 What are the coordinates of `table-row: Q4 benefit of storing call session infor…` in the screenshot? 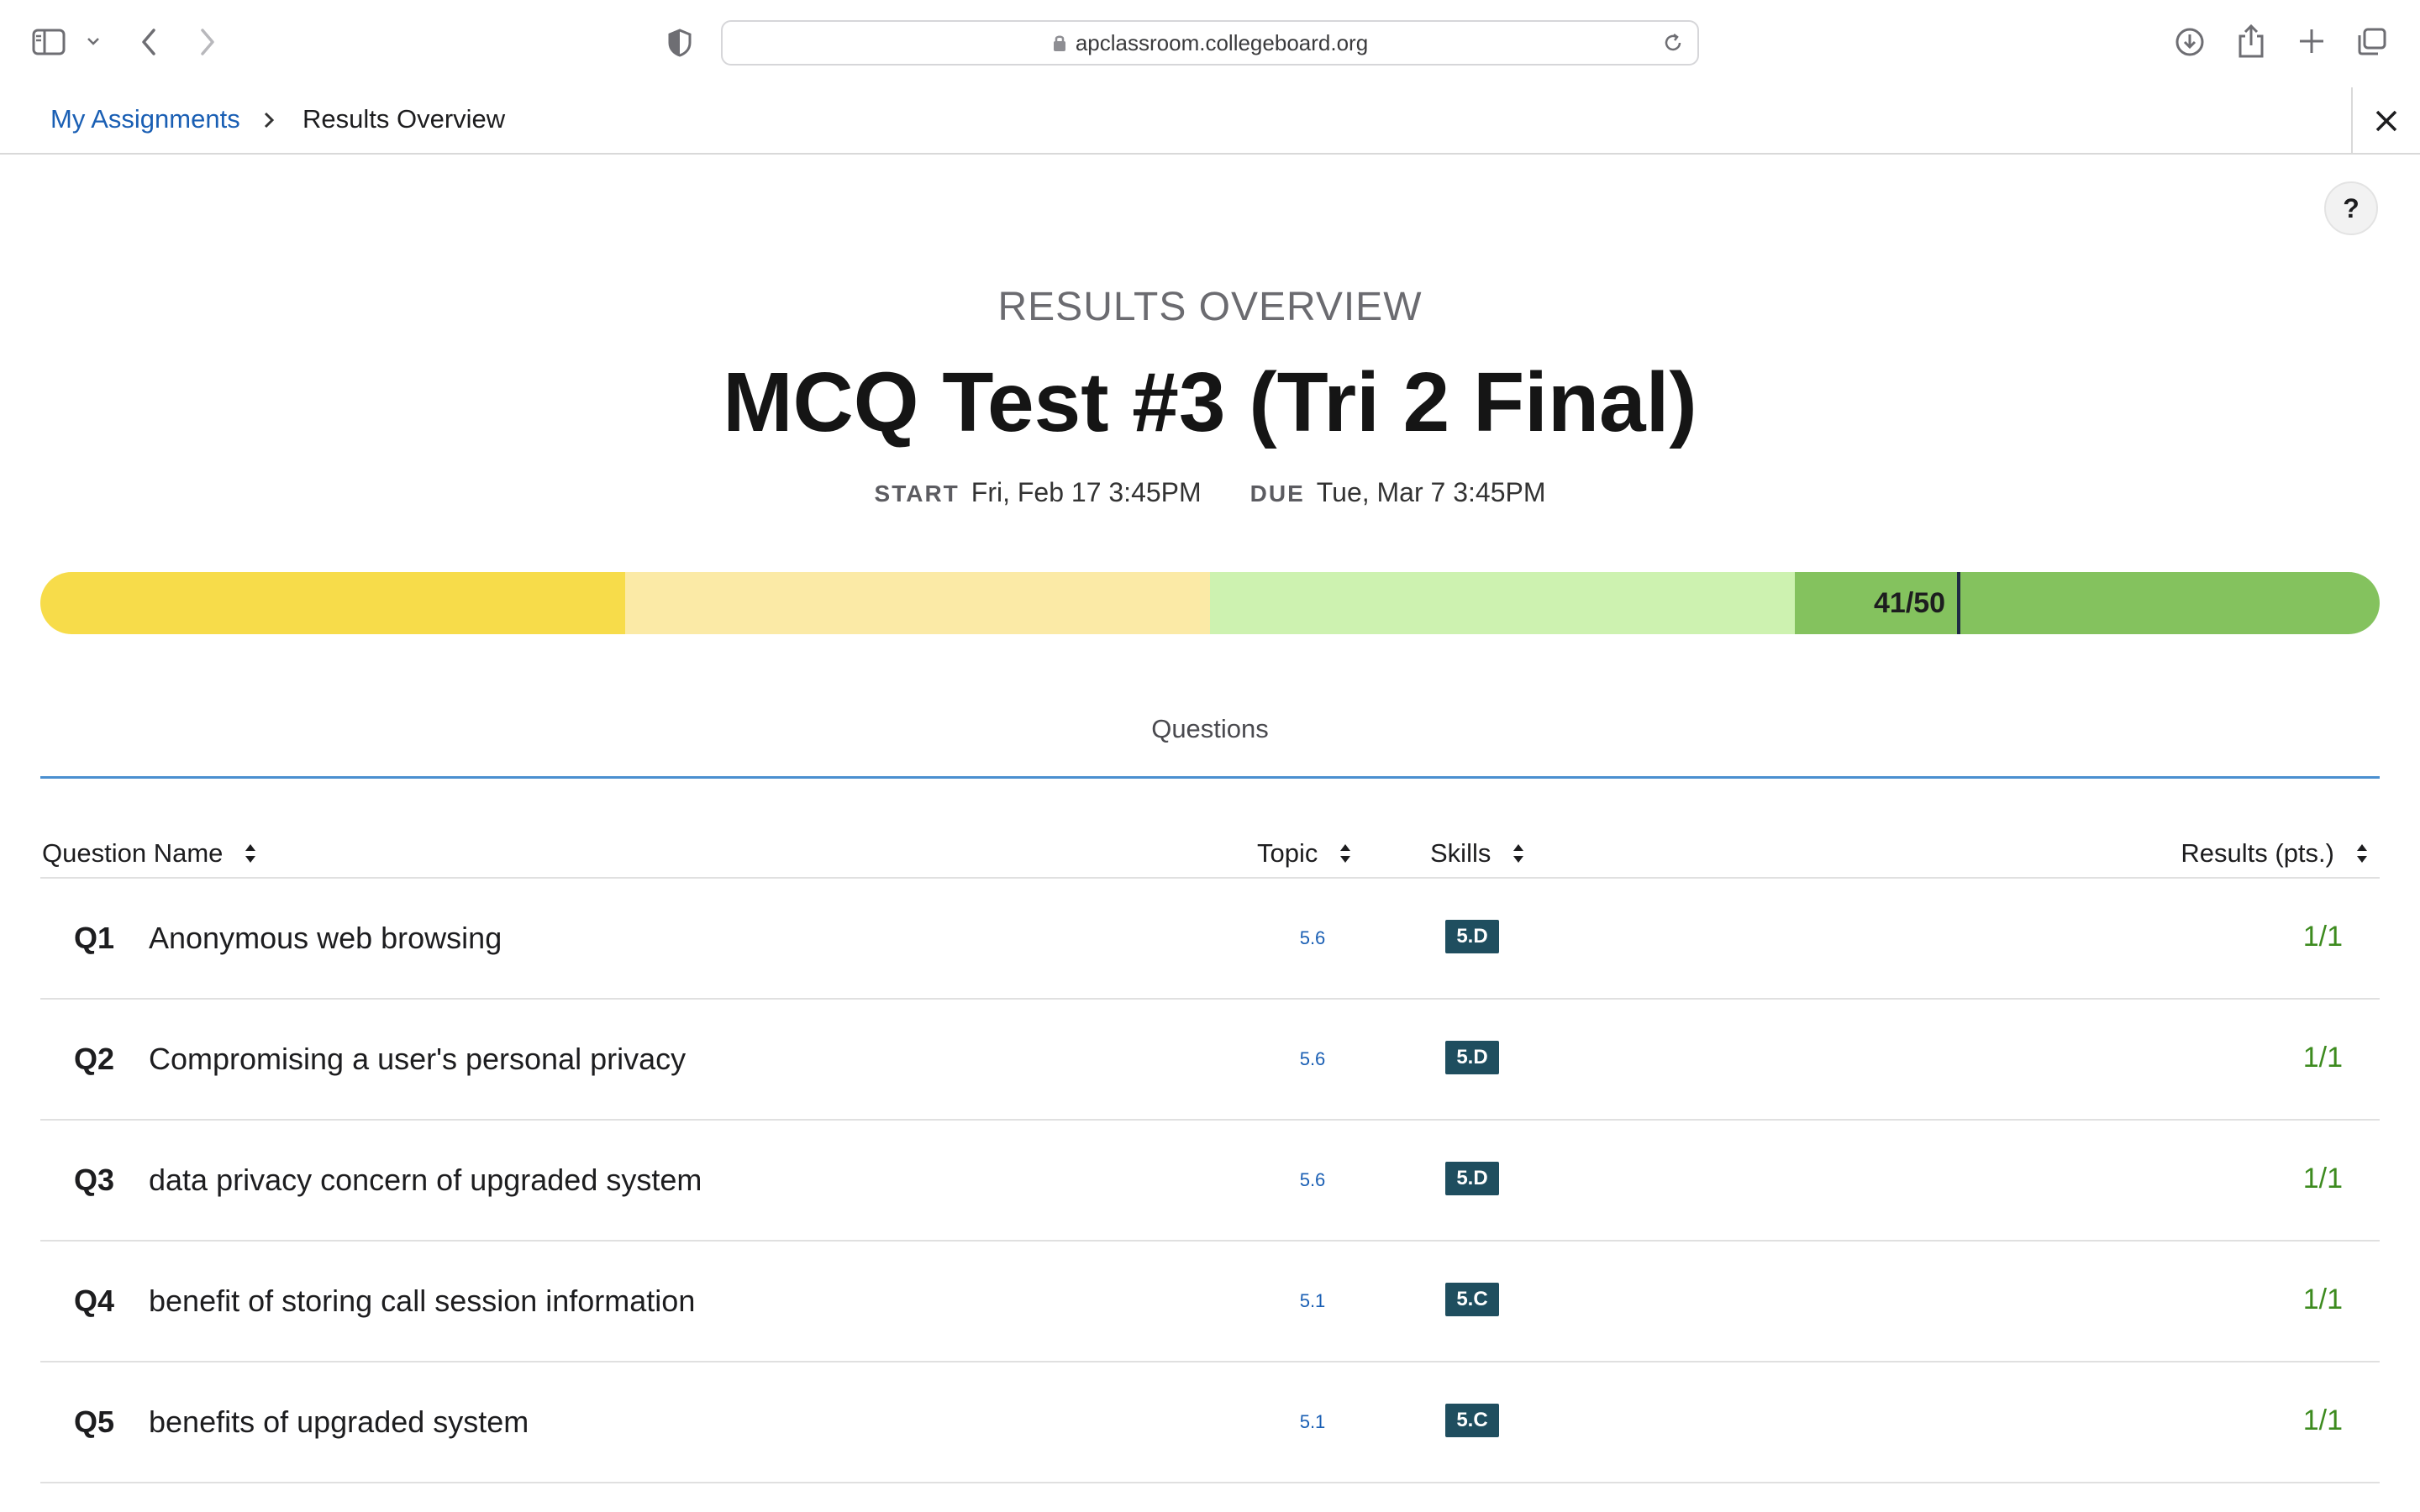 It's located at (1210, 1302).